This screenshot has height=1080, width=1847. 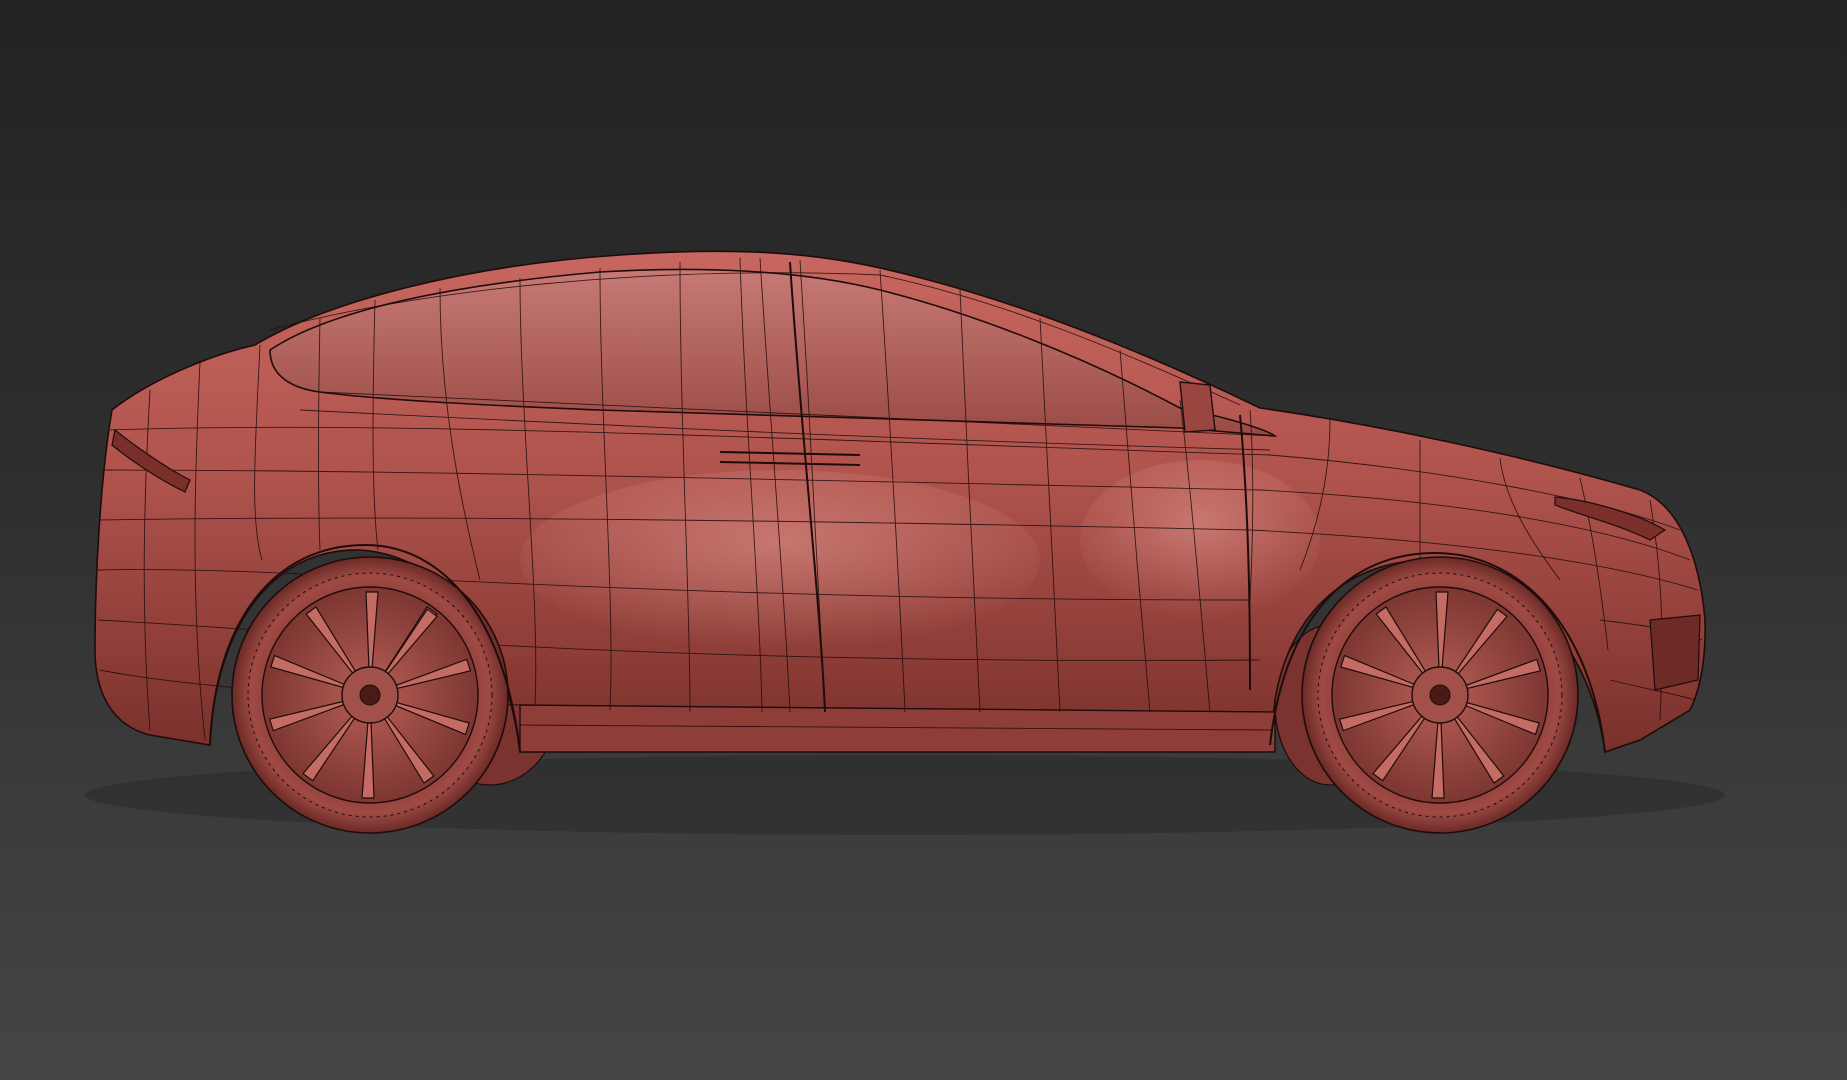 I want to click on front-vent, so click(x=1675, y=652).